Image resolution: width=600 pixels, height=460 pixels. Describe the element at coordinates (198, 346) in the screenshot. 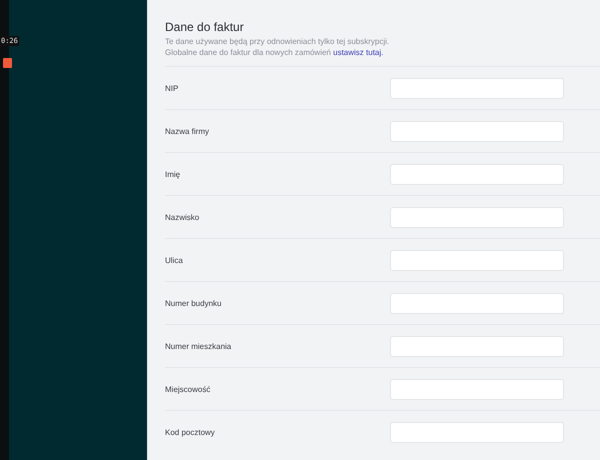

I see `field-label: Numer mieszkania` at that location.